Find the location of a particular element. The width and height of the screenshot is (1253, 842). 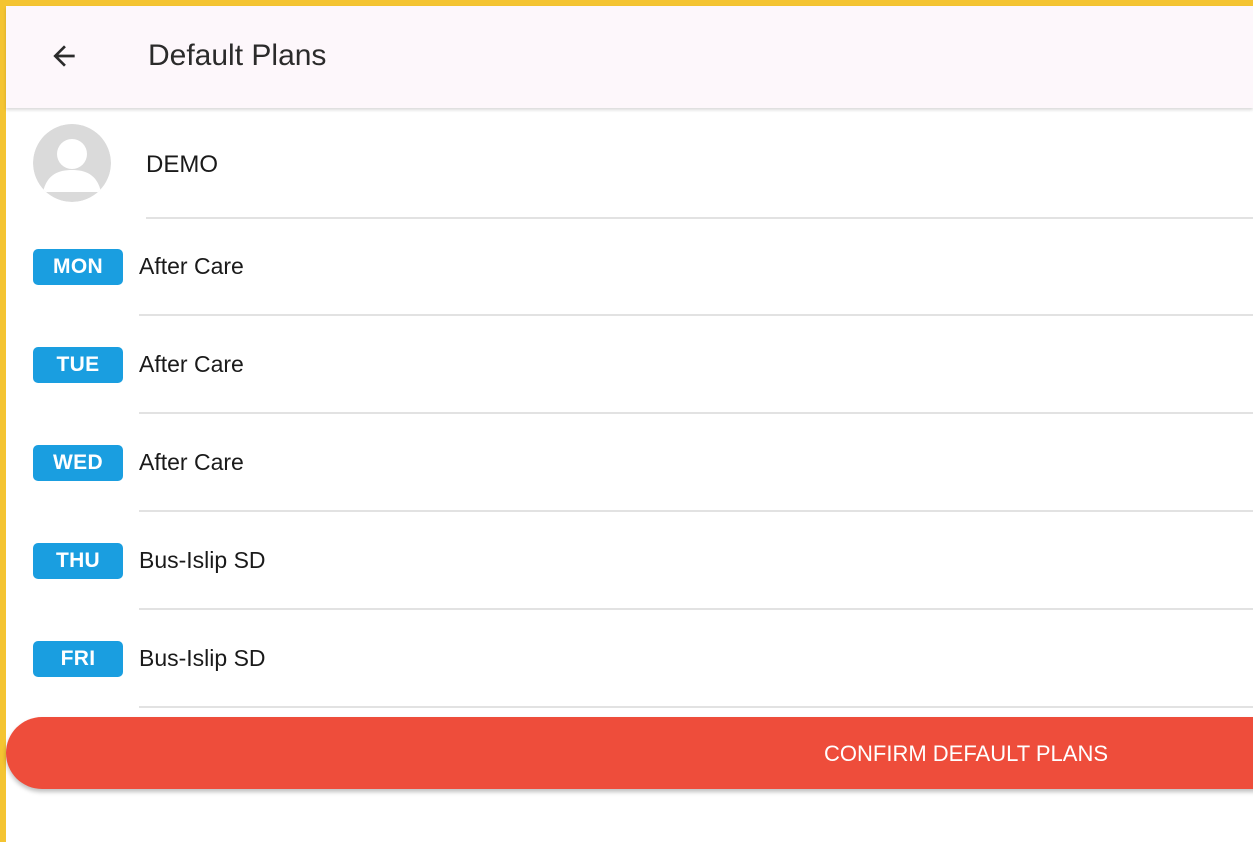

confirm-button-label: CONFIRM DEFAULT PLANS is located at coordinates (966, 753).